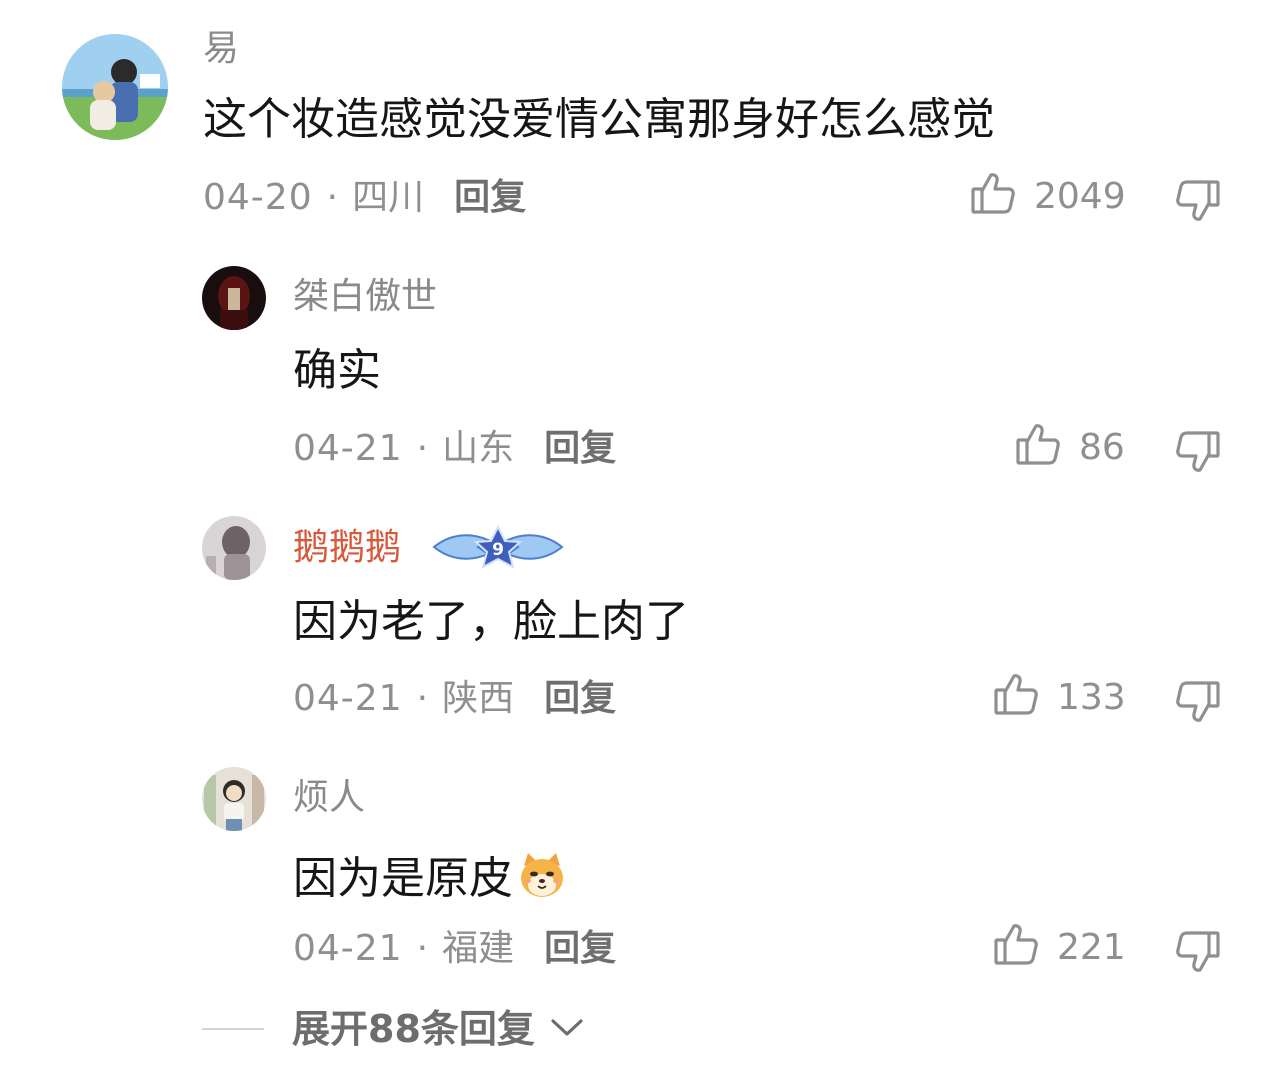 The image size is (1280, 1075). I want to click on like-button: 221, so click(1059, 947).